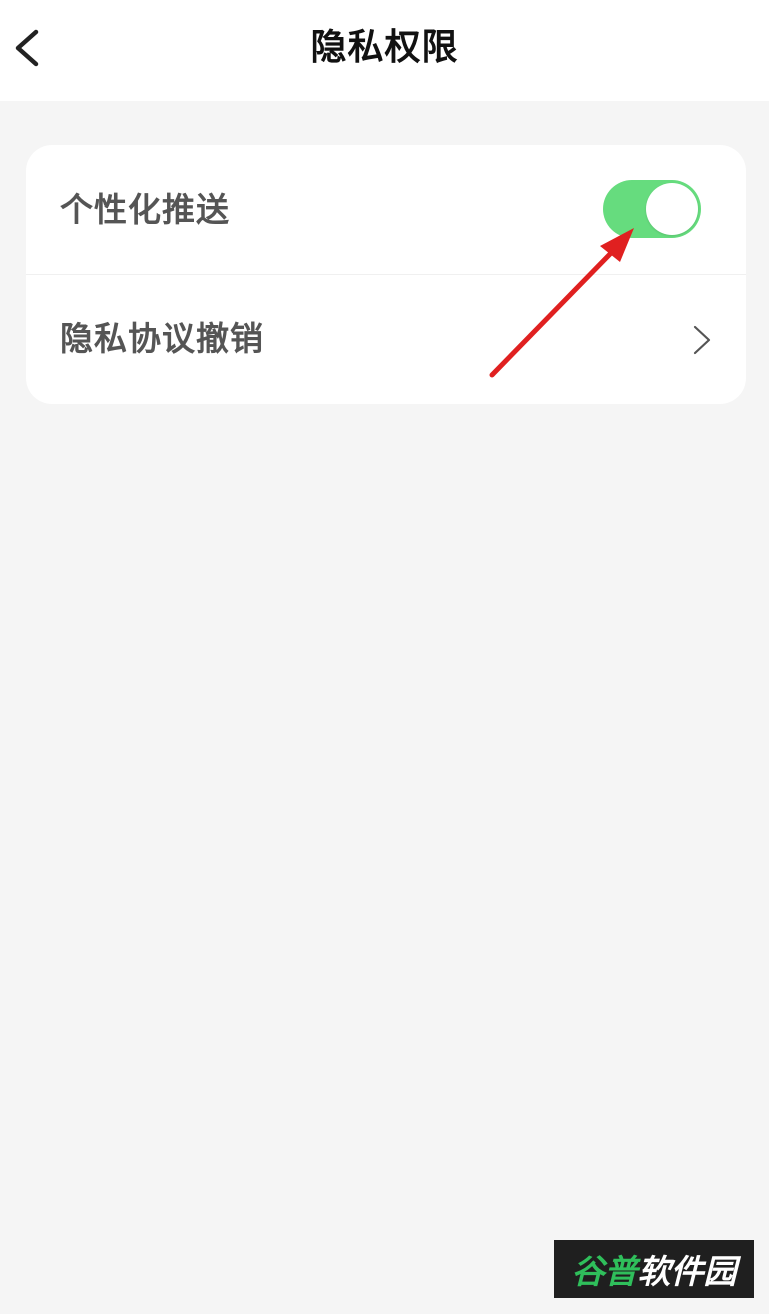  What do you see at coordinates (386, 209) in the screenshot?
I see `personalized-push-row: 个性化推送` at bounding box center [386, 209].